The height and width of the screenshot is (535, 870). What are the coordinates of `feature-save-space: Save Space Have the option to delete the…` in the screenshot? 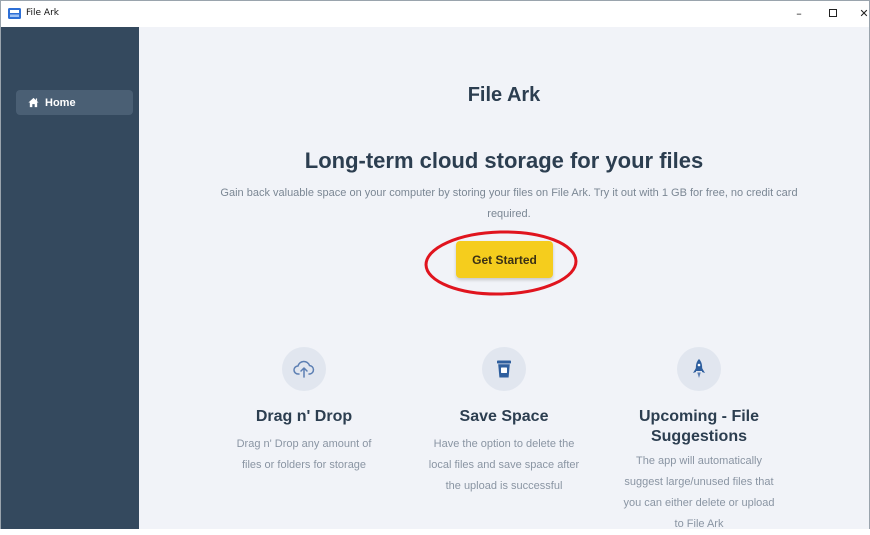 It's located at (504, 422).